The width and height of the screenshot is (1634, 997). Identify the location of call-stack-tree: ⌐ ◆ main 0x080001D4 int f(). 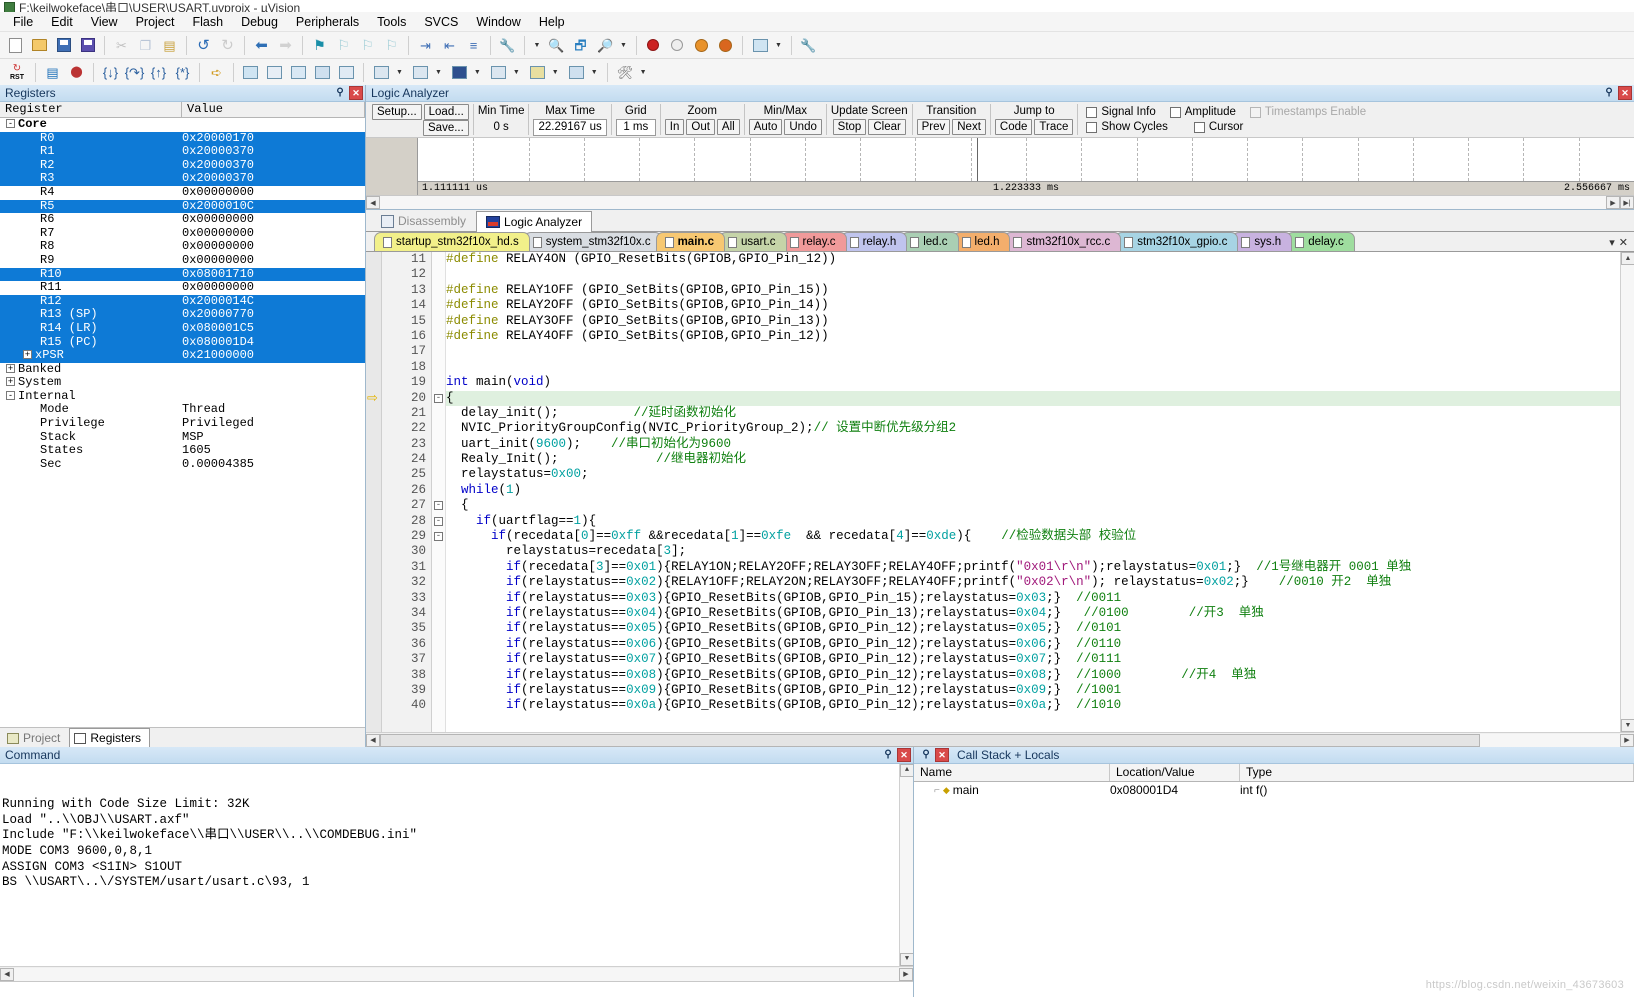
(1274, 889).